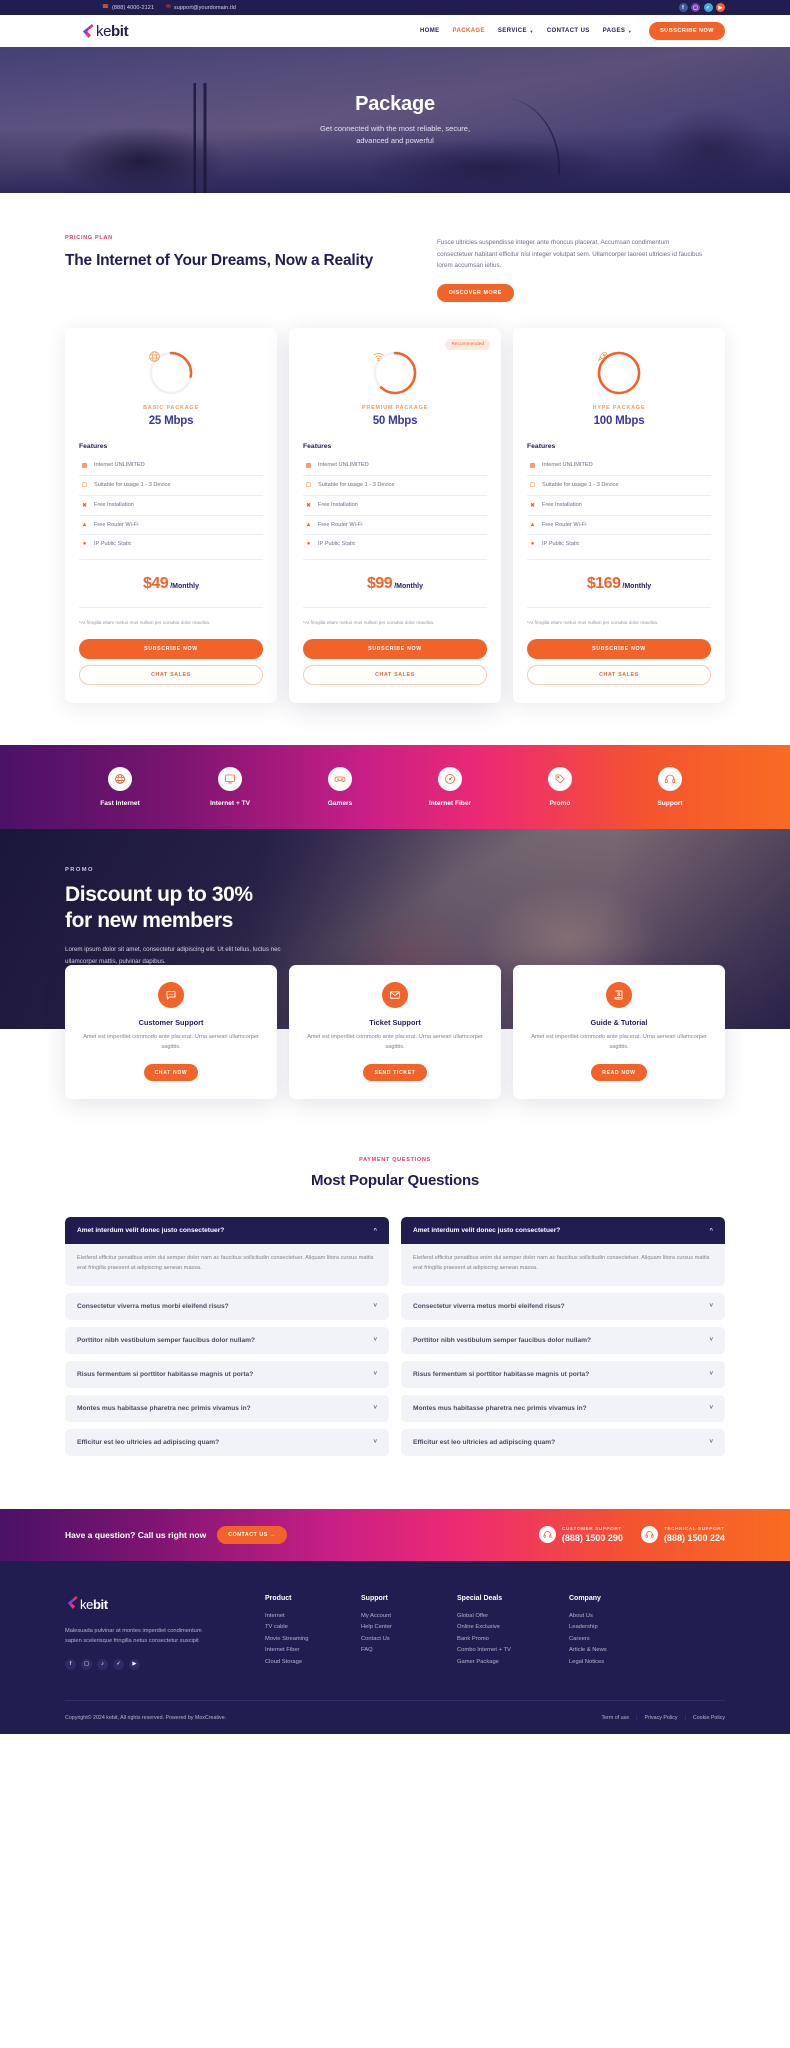 The height and width of the screenshot is (2048, 790). Describe the element at coordinates (128, 7) in the screenshot. I see `topbar-phone: ☎ (888) 4000-2121` at that location.